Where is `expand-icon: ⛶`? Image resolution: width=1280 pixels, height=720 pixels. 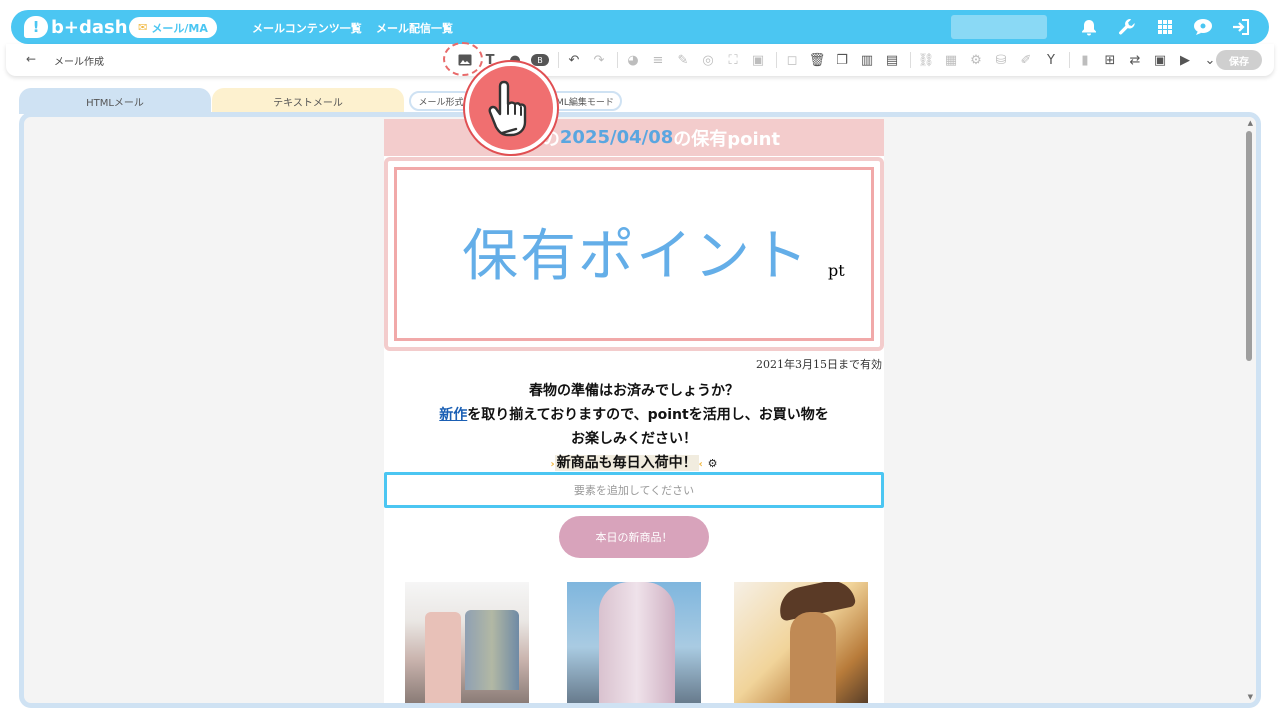 expand-icon: ⛶ is located at coordinates (733, 60).